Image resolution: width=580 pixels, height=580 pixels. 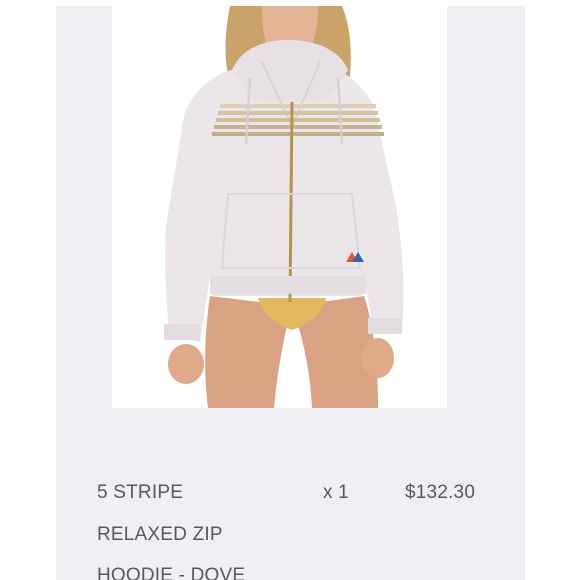 I want to click on price-label: $132.30, so click(x=440, y=492).